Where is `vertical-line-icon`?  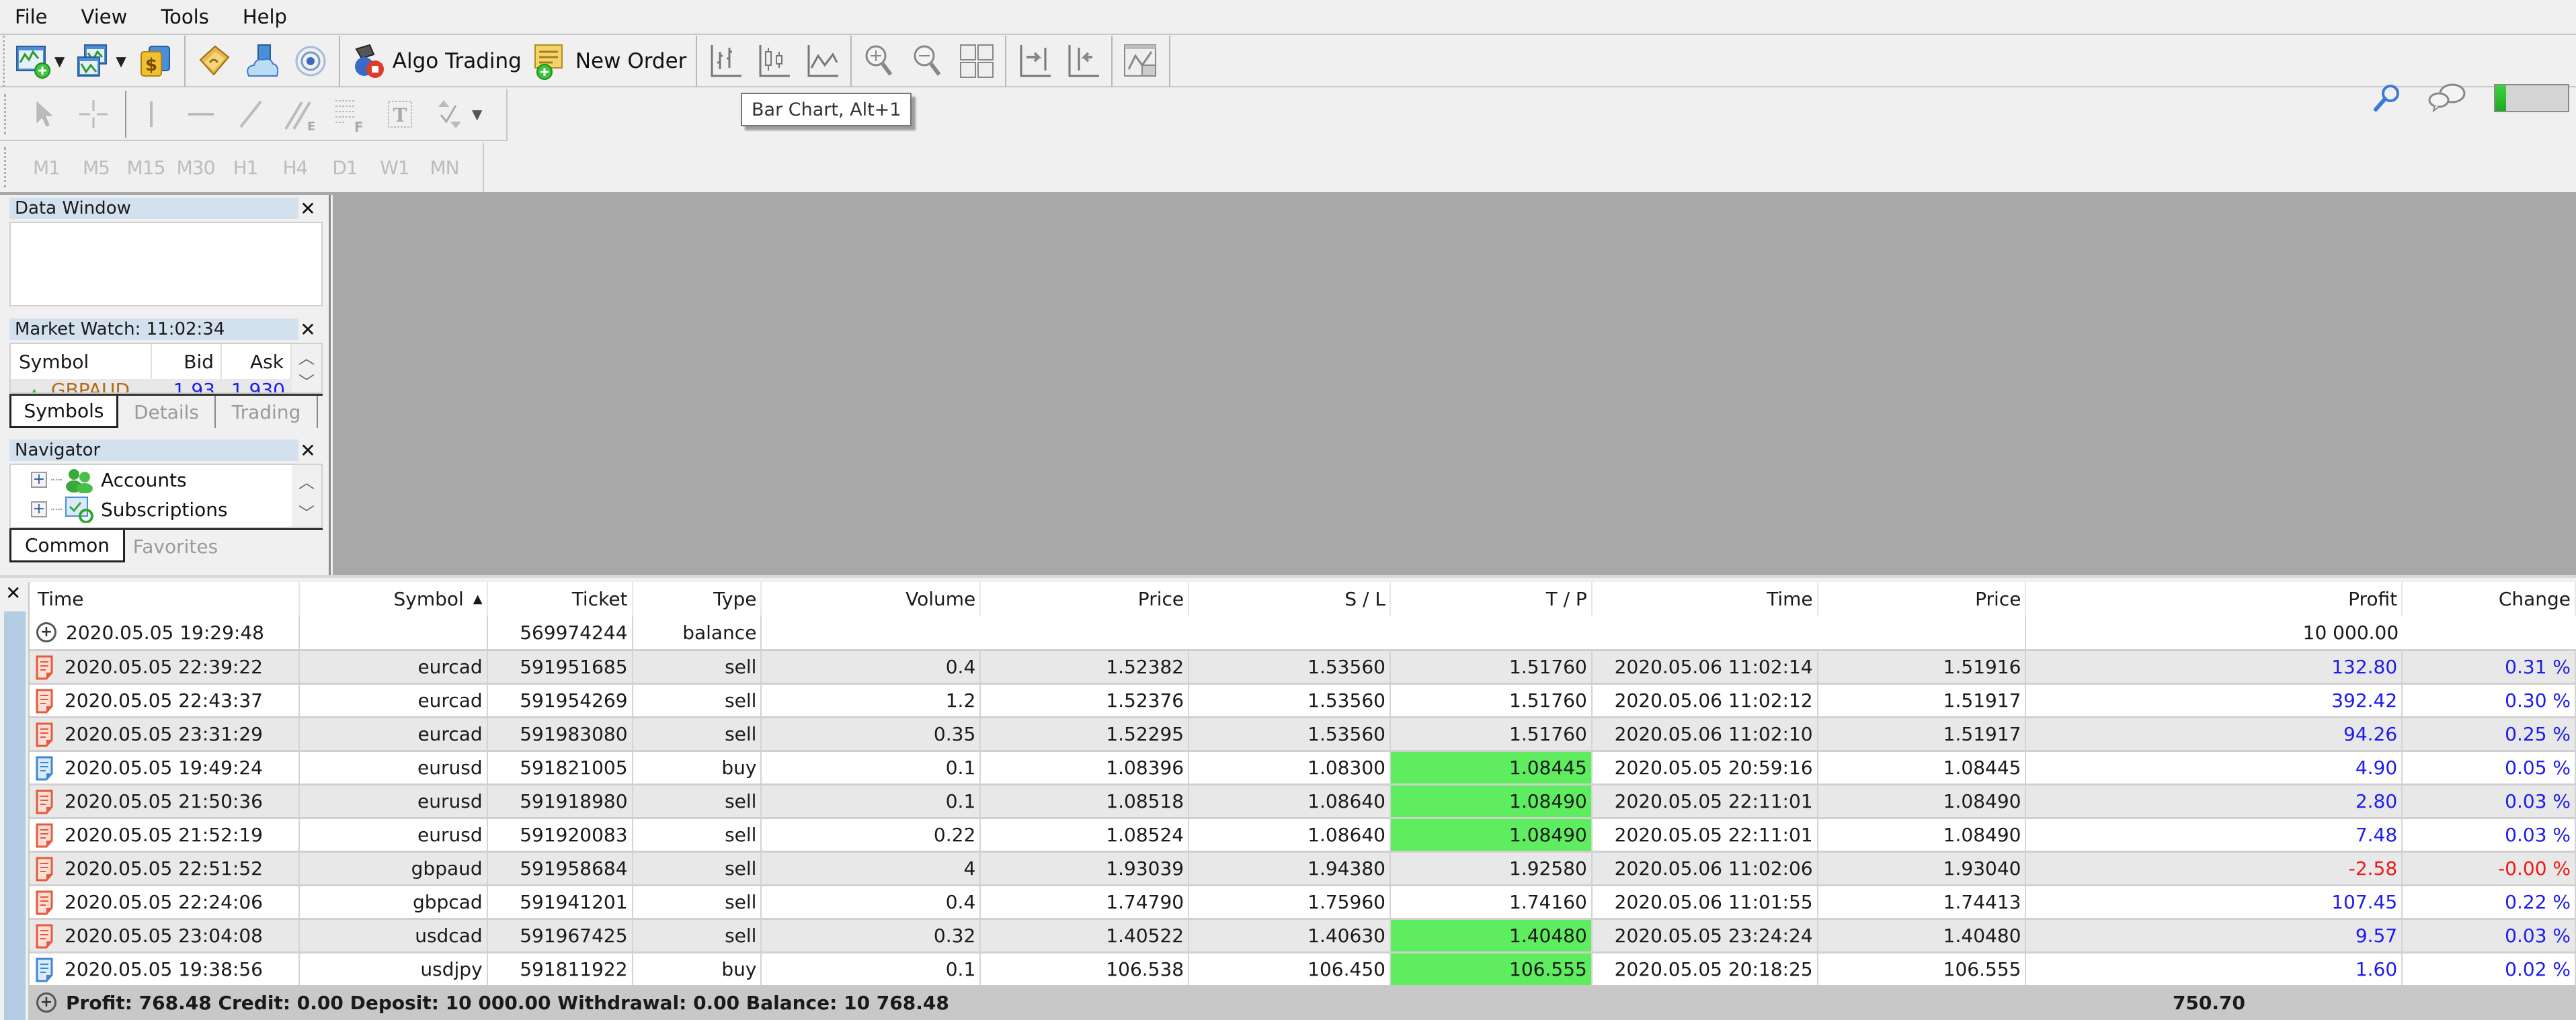
vertical-line-icon is located at coordinates (151, 114).